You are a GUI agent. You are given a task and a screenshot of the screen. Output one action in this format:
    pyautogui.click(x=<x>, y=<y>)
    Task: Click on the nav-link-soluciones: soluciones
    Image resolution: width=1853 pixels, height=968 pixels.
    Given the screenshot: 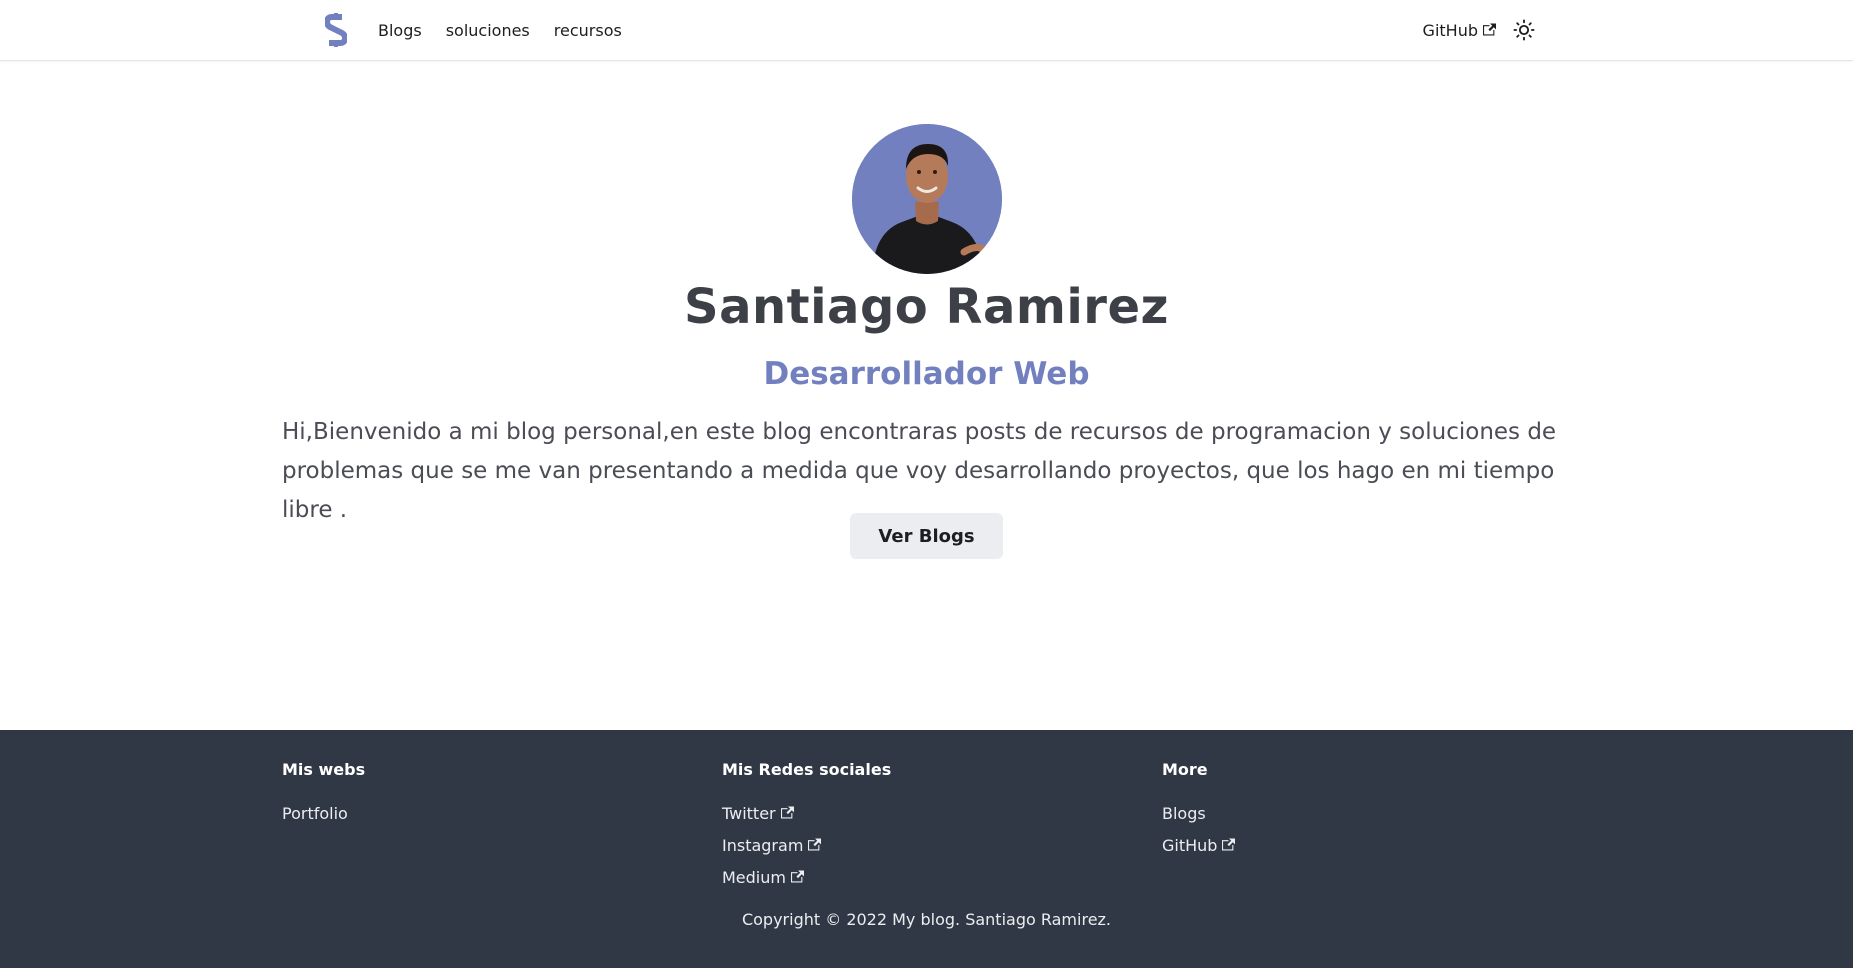 What is the action you would take?
    pyautogui.click(x=488, y=30)
    